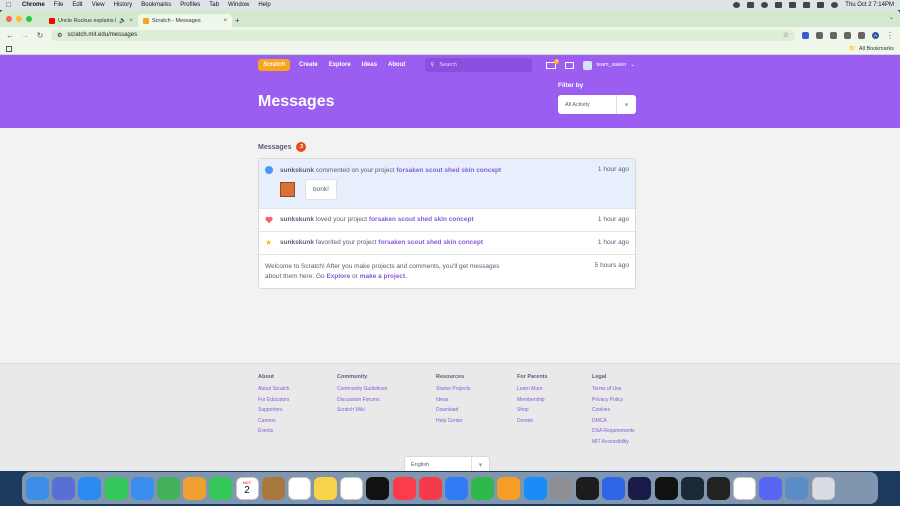 This screenshot has height=506, width=900. Describe the element at coordinates (338, 276) in the screenshot. I see `explore-link: Explore` at that location.